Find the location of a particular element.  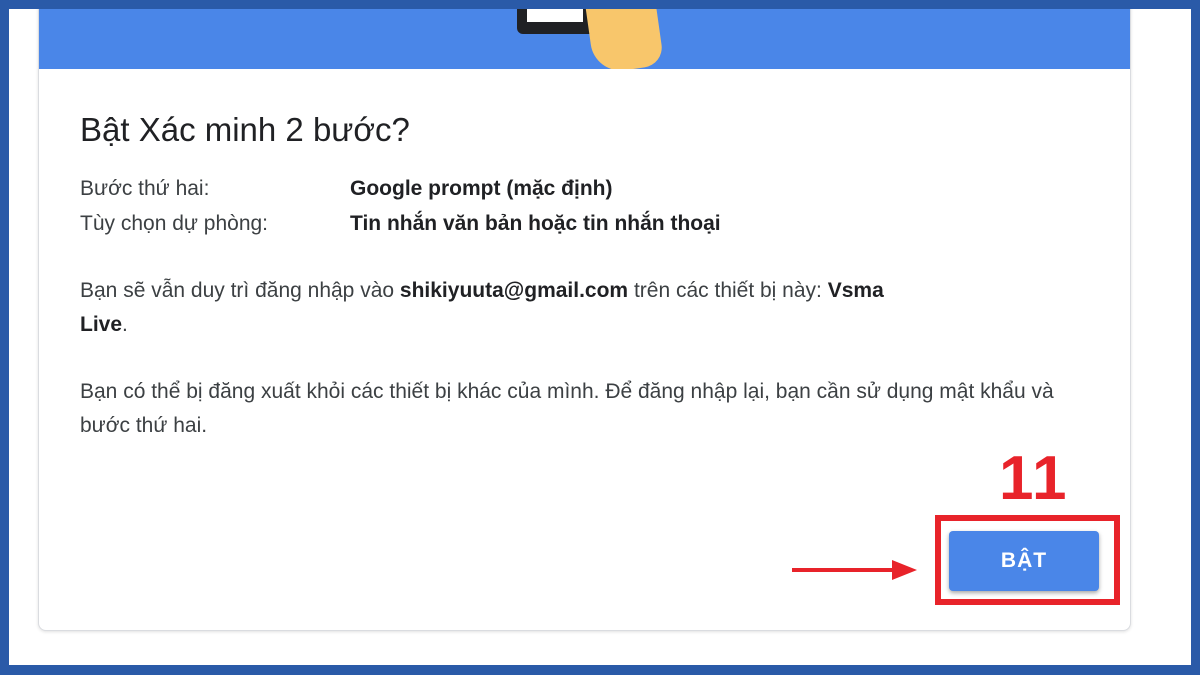

stay-signed-in-text: Bạn sẽ vẫn duy trì đăng nhập vào is located at coordinates (240, 290).